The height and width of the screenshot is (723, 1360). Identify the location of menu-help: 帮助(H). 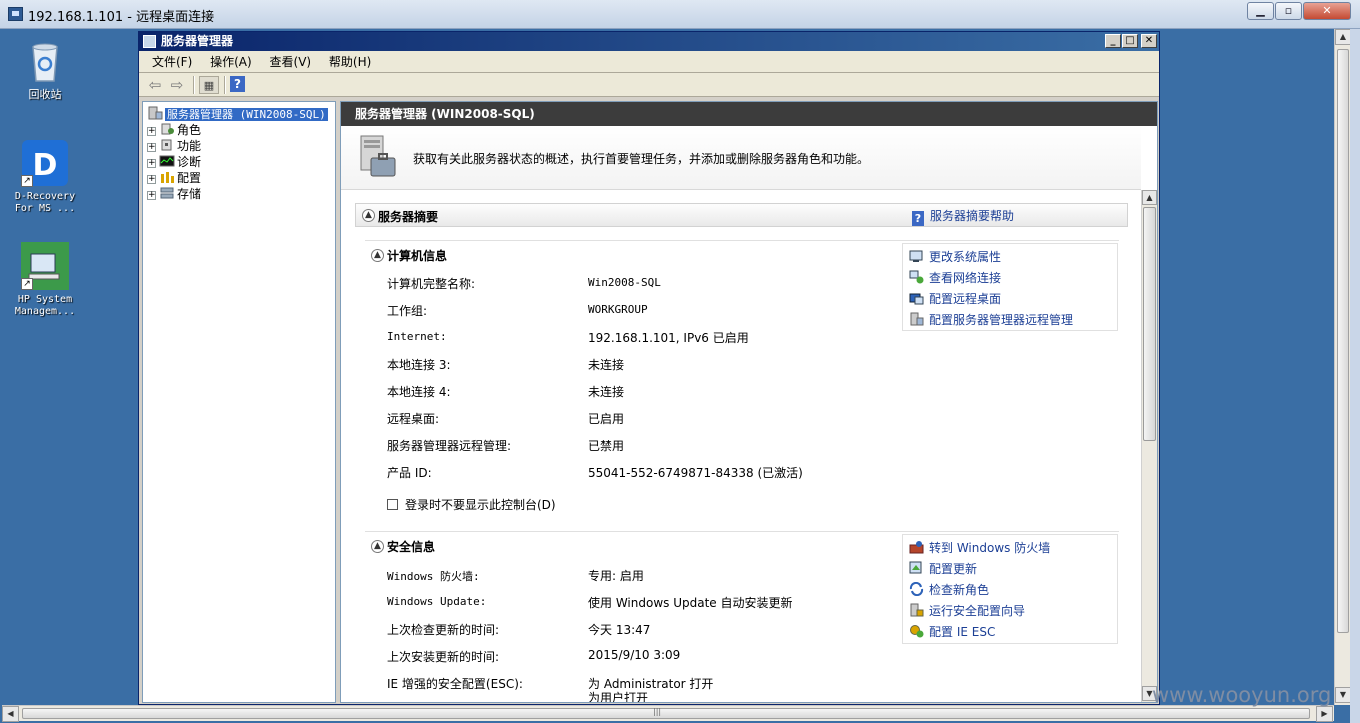
(350, 62).